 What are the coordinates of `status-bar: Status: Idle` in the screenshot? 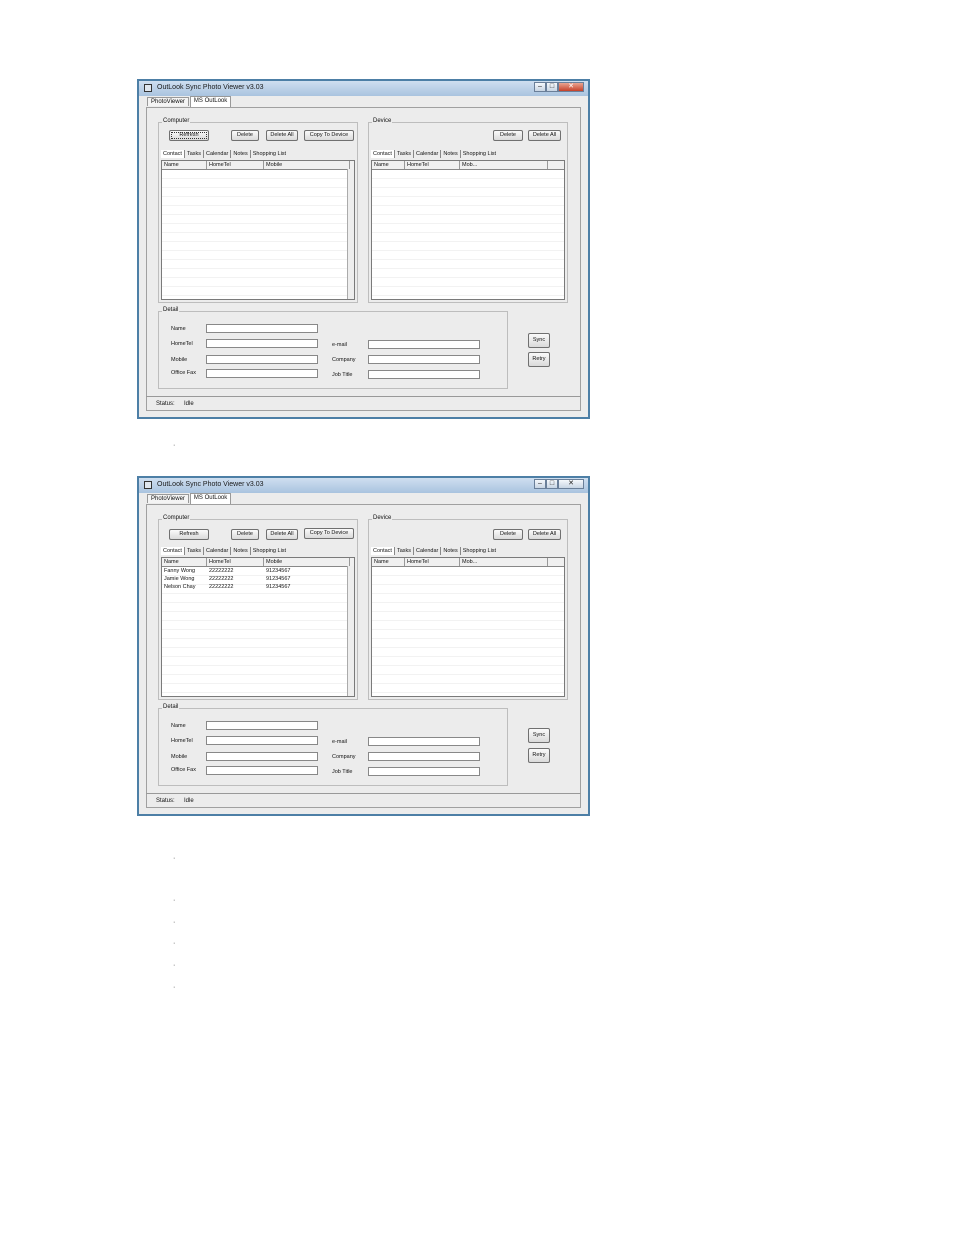 It's located at (363, 800).